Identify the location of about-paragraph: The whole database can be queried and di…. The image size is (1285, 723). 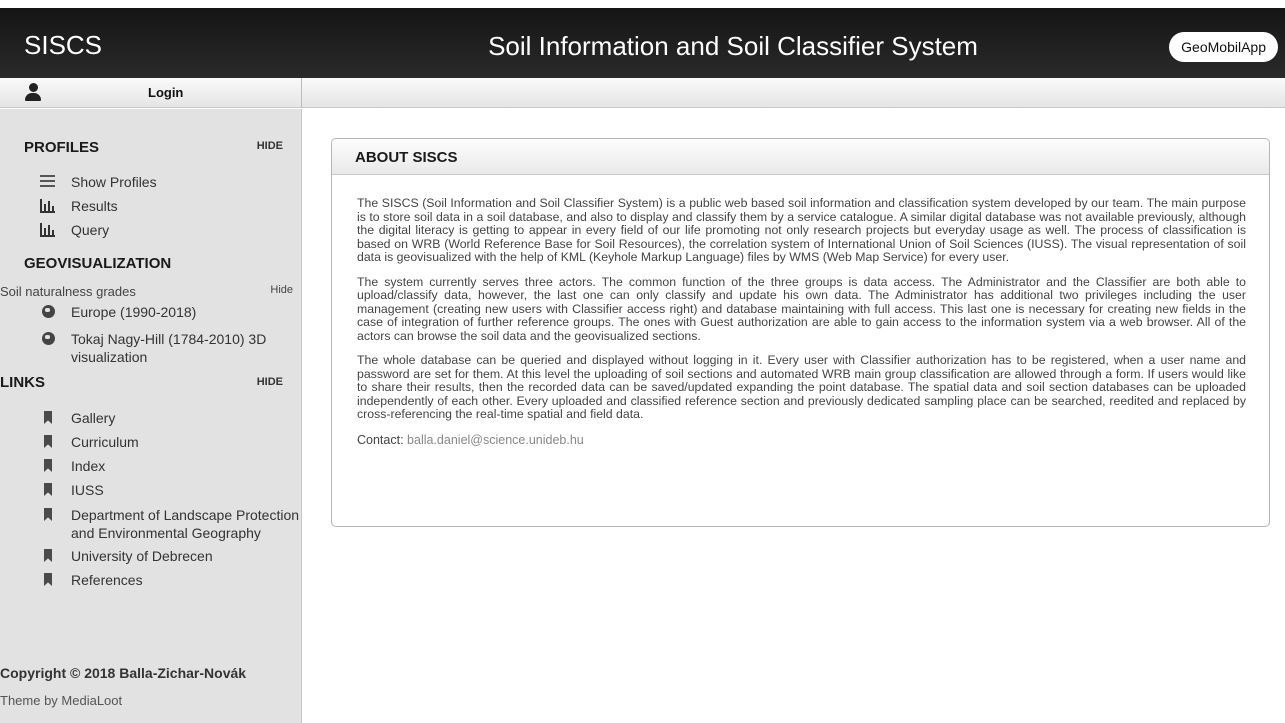
(801, 387).